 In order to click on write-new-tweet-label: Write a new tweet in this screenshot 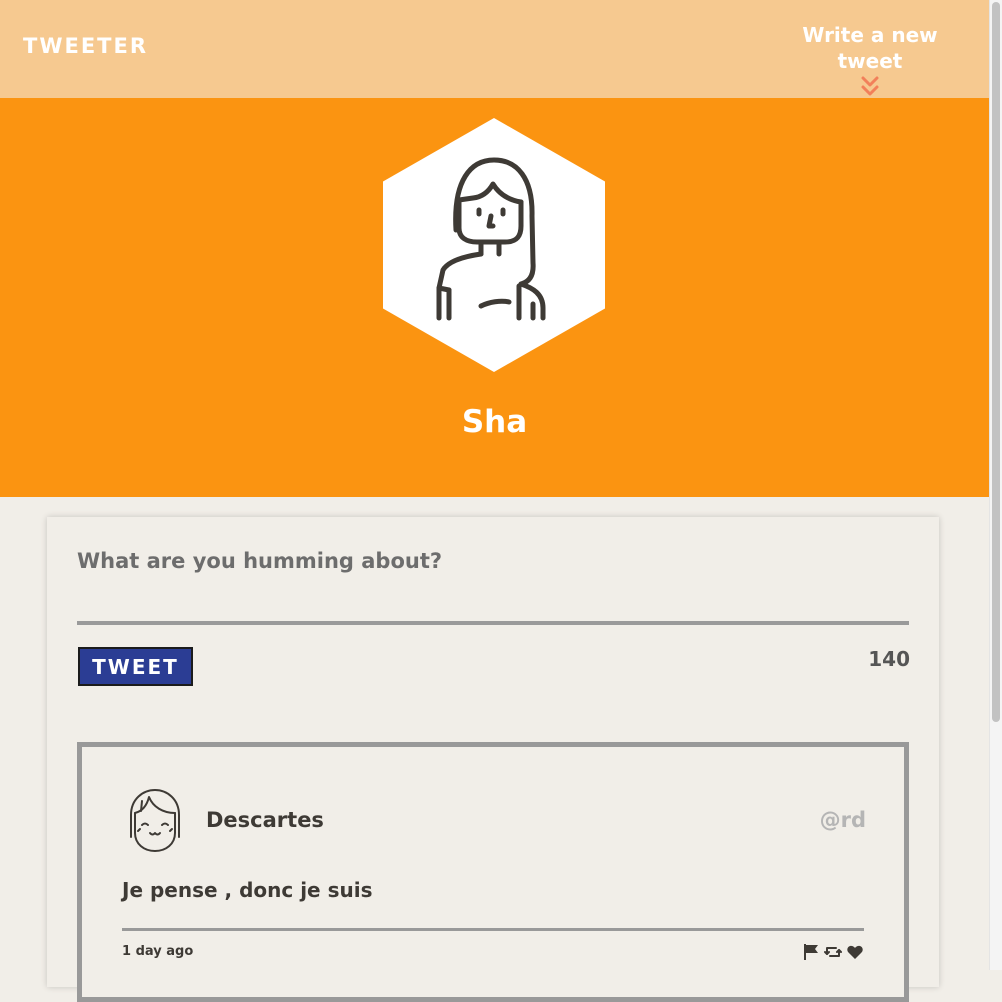, I will do `click(869, 48)`.